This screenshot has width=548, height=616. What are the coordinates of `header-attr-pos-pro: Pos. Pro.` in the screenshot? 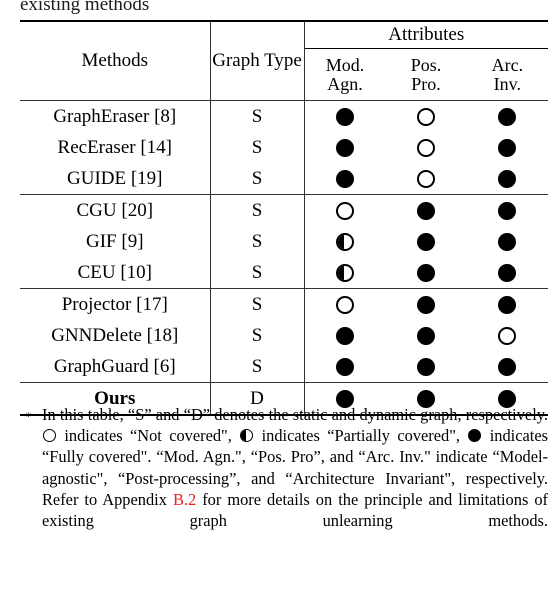 It's located at (426, 74).